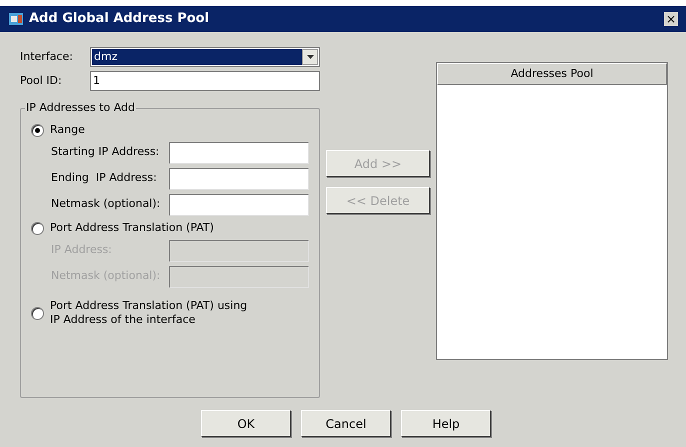 This screenshot has width=686, height=447. What do you see at coordinates (205, 57) in the screenshot?
I see `interface-dropdown: dmz` at bounding box center [205, 57].